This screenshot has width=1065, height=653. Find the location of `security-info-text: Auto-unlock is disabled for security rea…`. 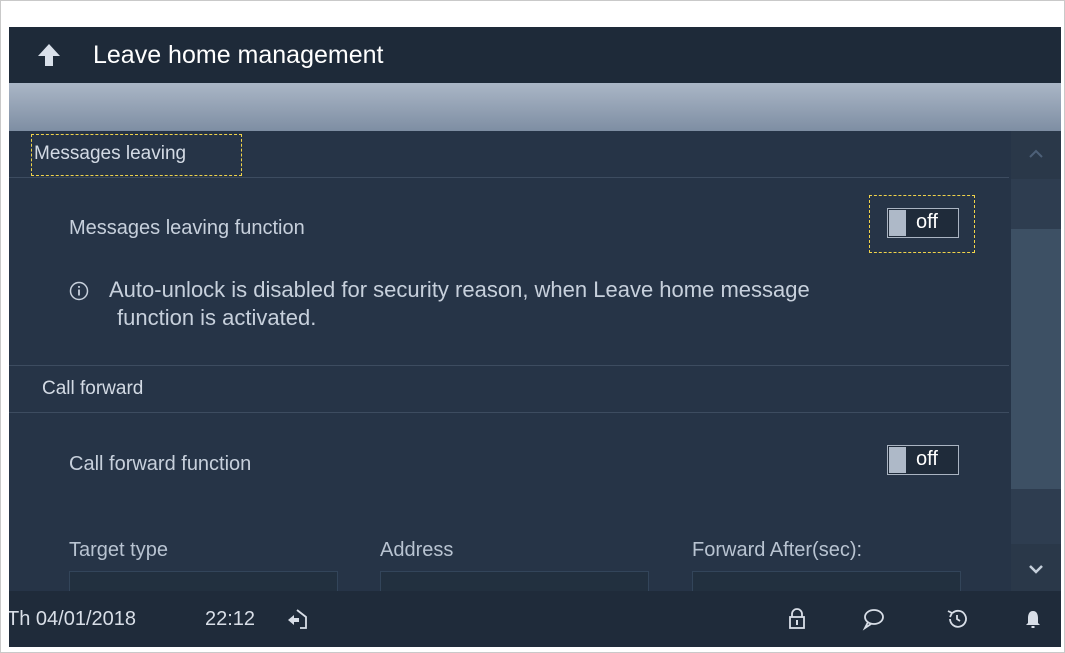

security-info-text: Auto-unlock is disabled for security rea… is located at coordinates (549, 304).